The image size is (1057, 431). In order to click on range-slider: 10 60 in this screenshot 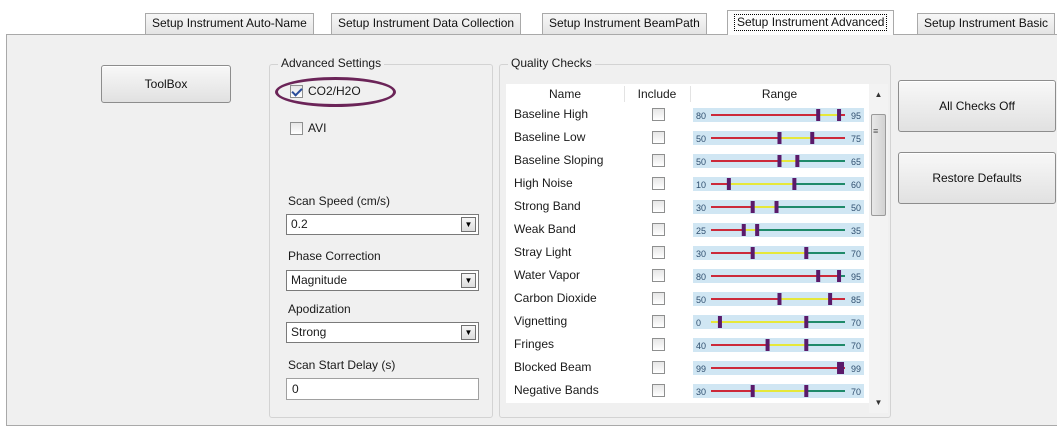, I will do `click(778, 184)`.